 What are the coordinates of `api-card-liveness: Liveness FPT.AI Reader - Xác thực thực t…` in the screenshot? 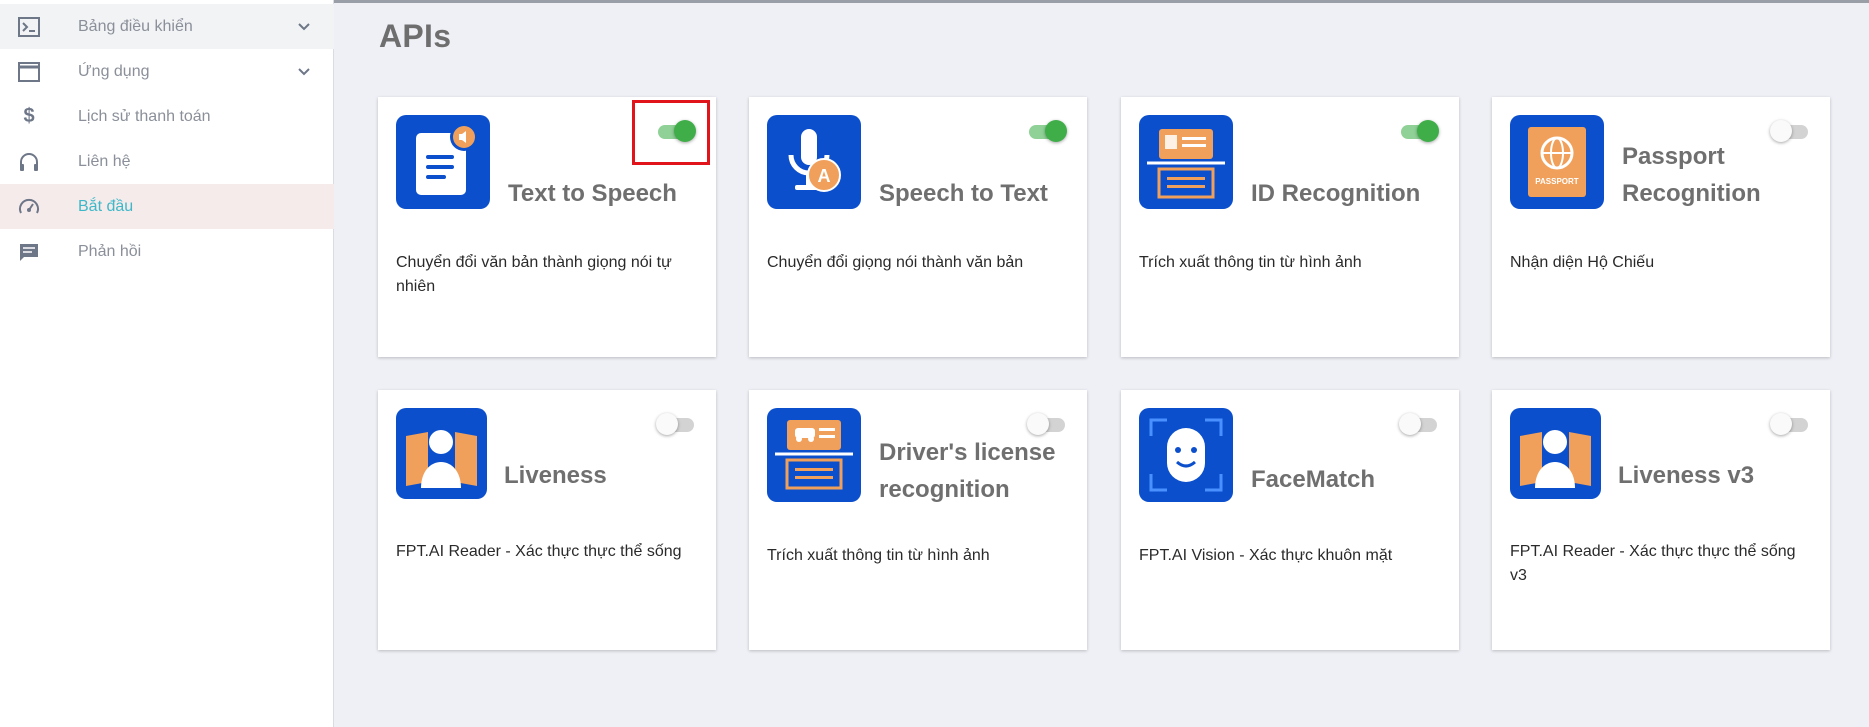 It's located at (547, 520).